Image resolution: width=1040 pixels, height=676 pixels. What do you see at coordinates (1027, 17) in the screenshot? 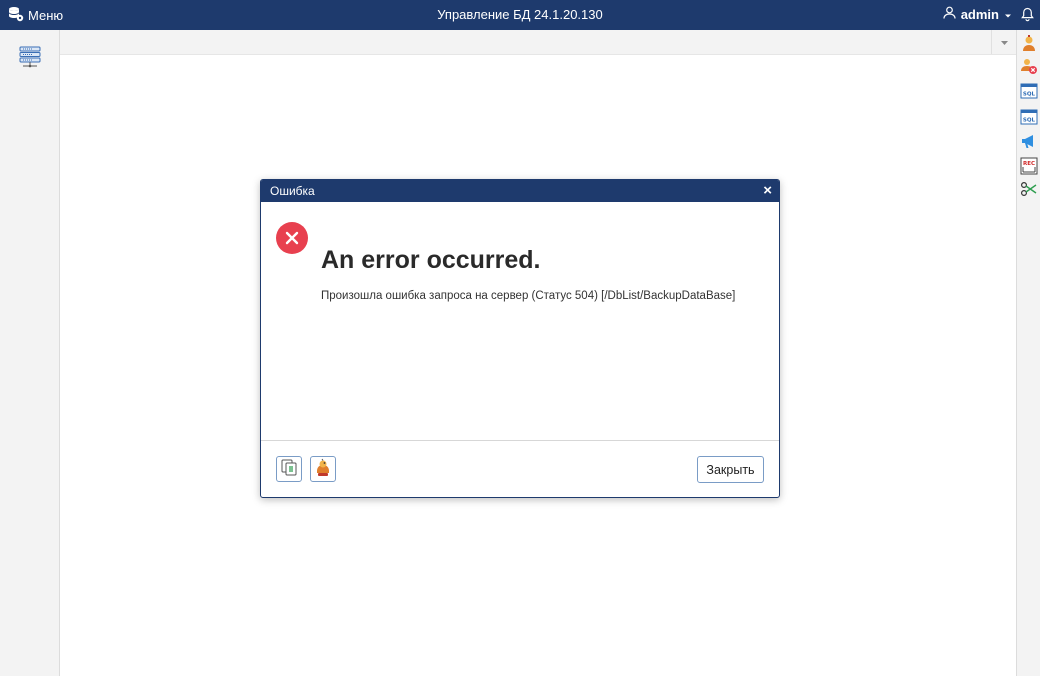
I see `notifications-bell-icon` at bounding box center [1027, 17].